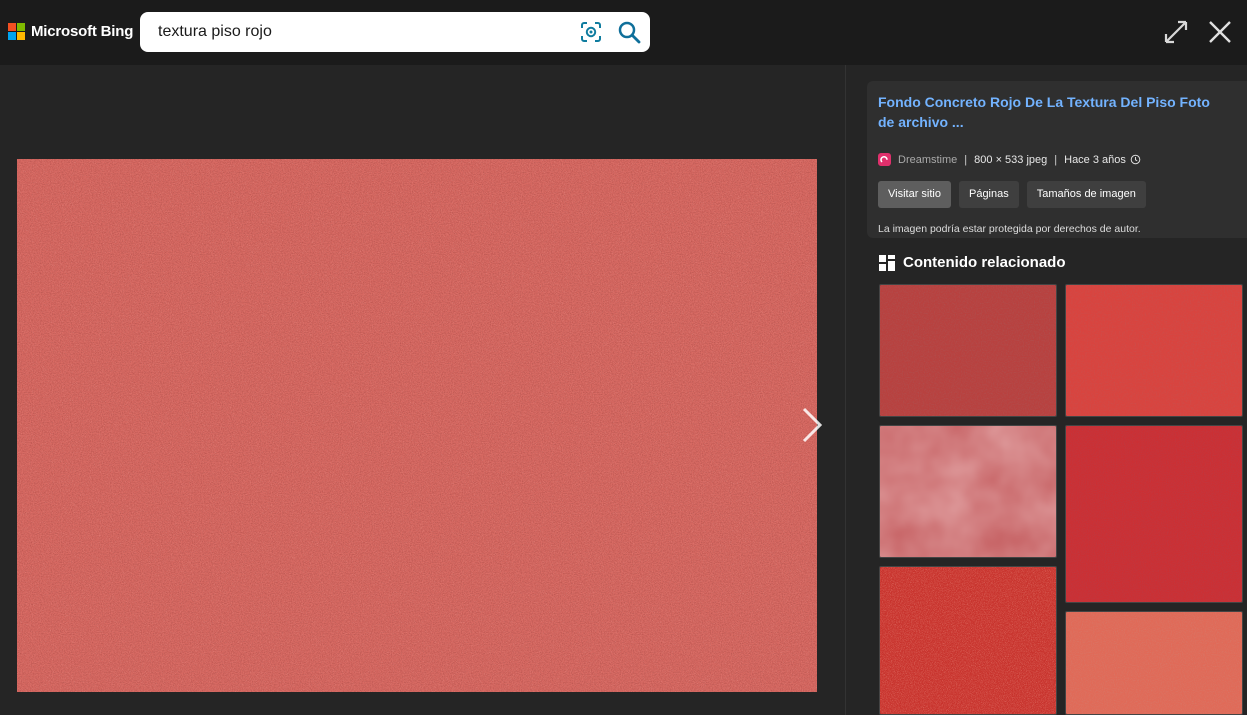 The image size is (1247, 715). What do you see at coordinates (914, 194) in the screenshot?
I see `visit-site-button: Visitar sitio` at bounding box center [914, 194].